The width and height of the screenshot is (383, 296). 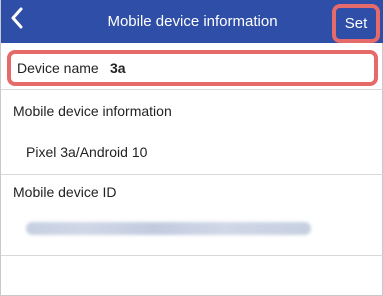 What do you see at coordinates (118, 68) in the screenshot?
I see `device-name-input: 3a` at bounding box center [118, 68].